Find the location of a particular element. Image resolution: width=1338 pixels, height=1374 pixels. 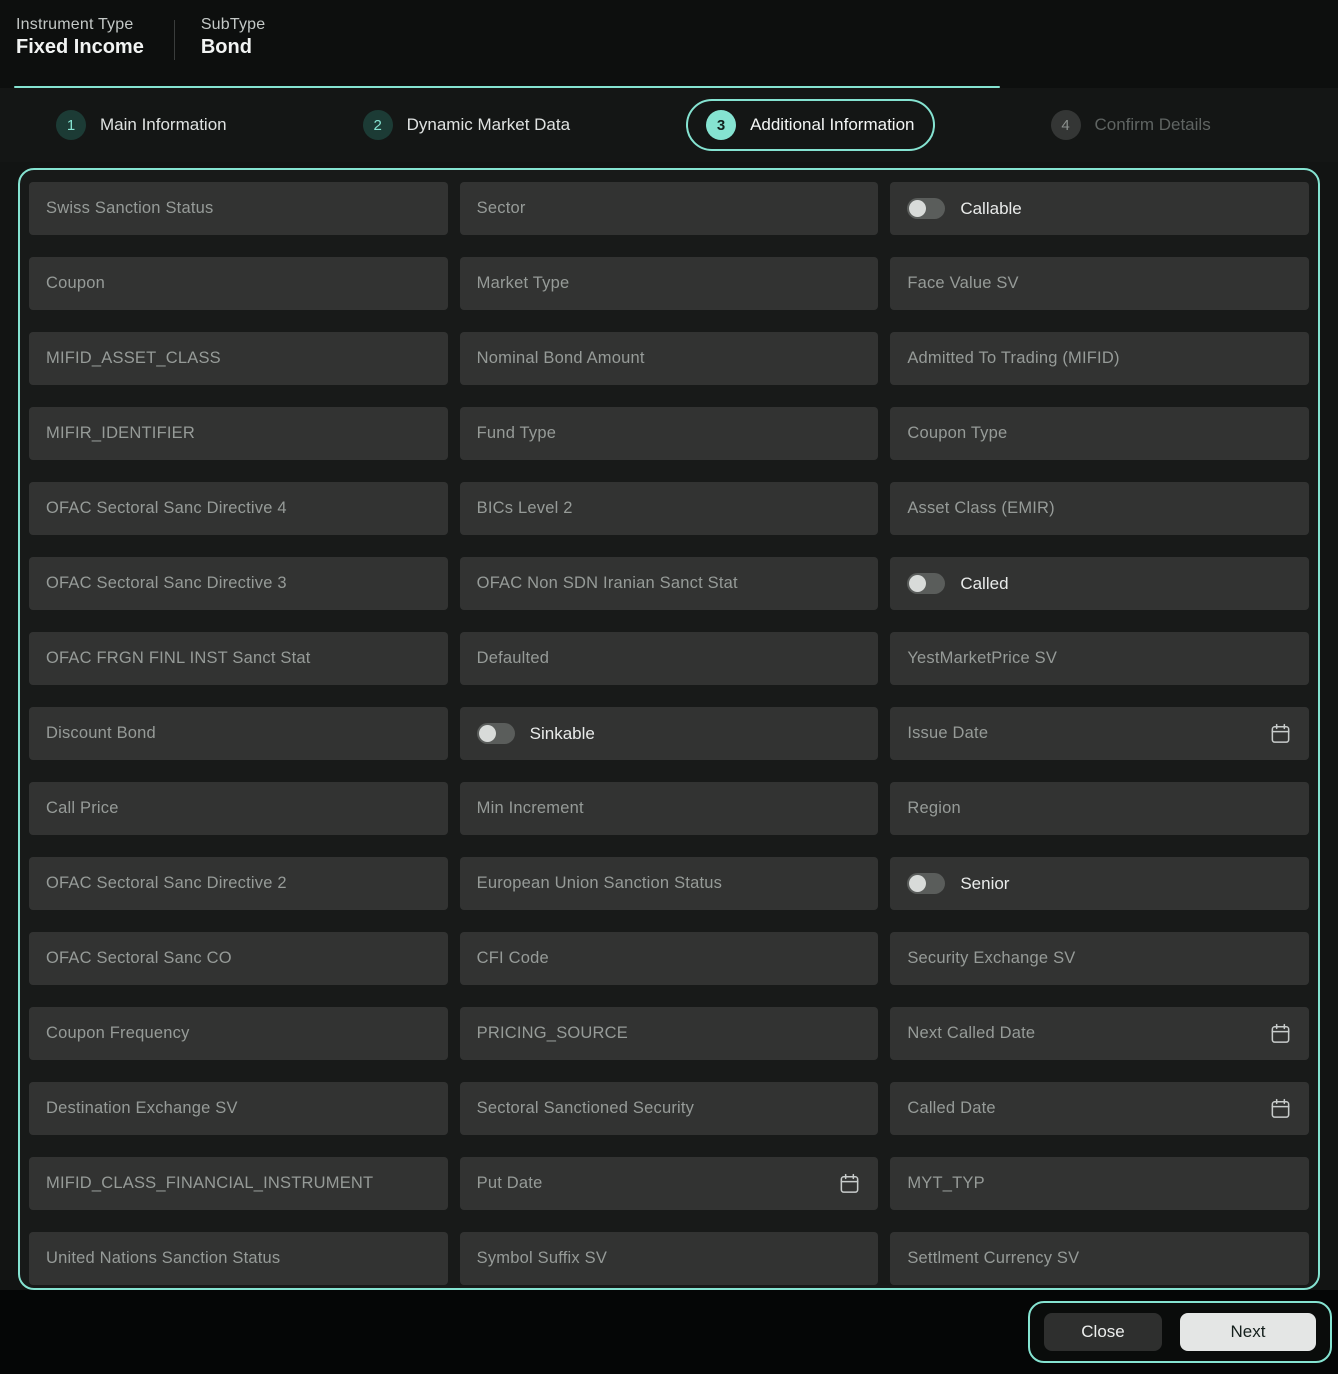

input-field-united-nations-sanction-status: United Nations Sanction Status is located at coordinates (238, 1258).